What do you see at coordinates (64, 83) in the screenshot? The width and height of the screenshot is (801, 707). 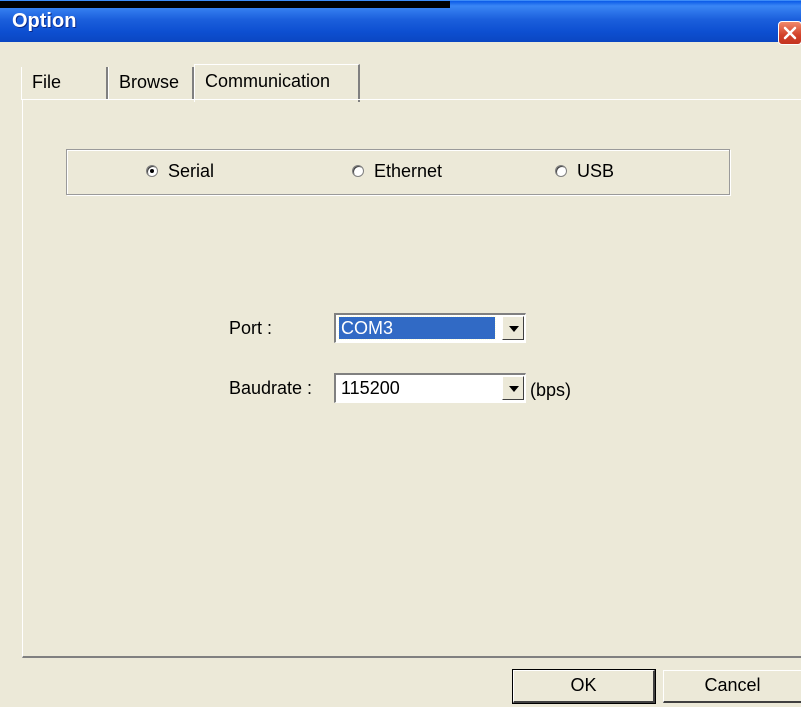 I see `tab-file: File` at bounding box center [64, 83].